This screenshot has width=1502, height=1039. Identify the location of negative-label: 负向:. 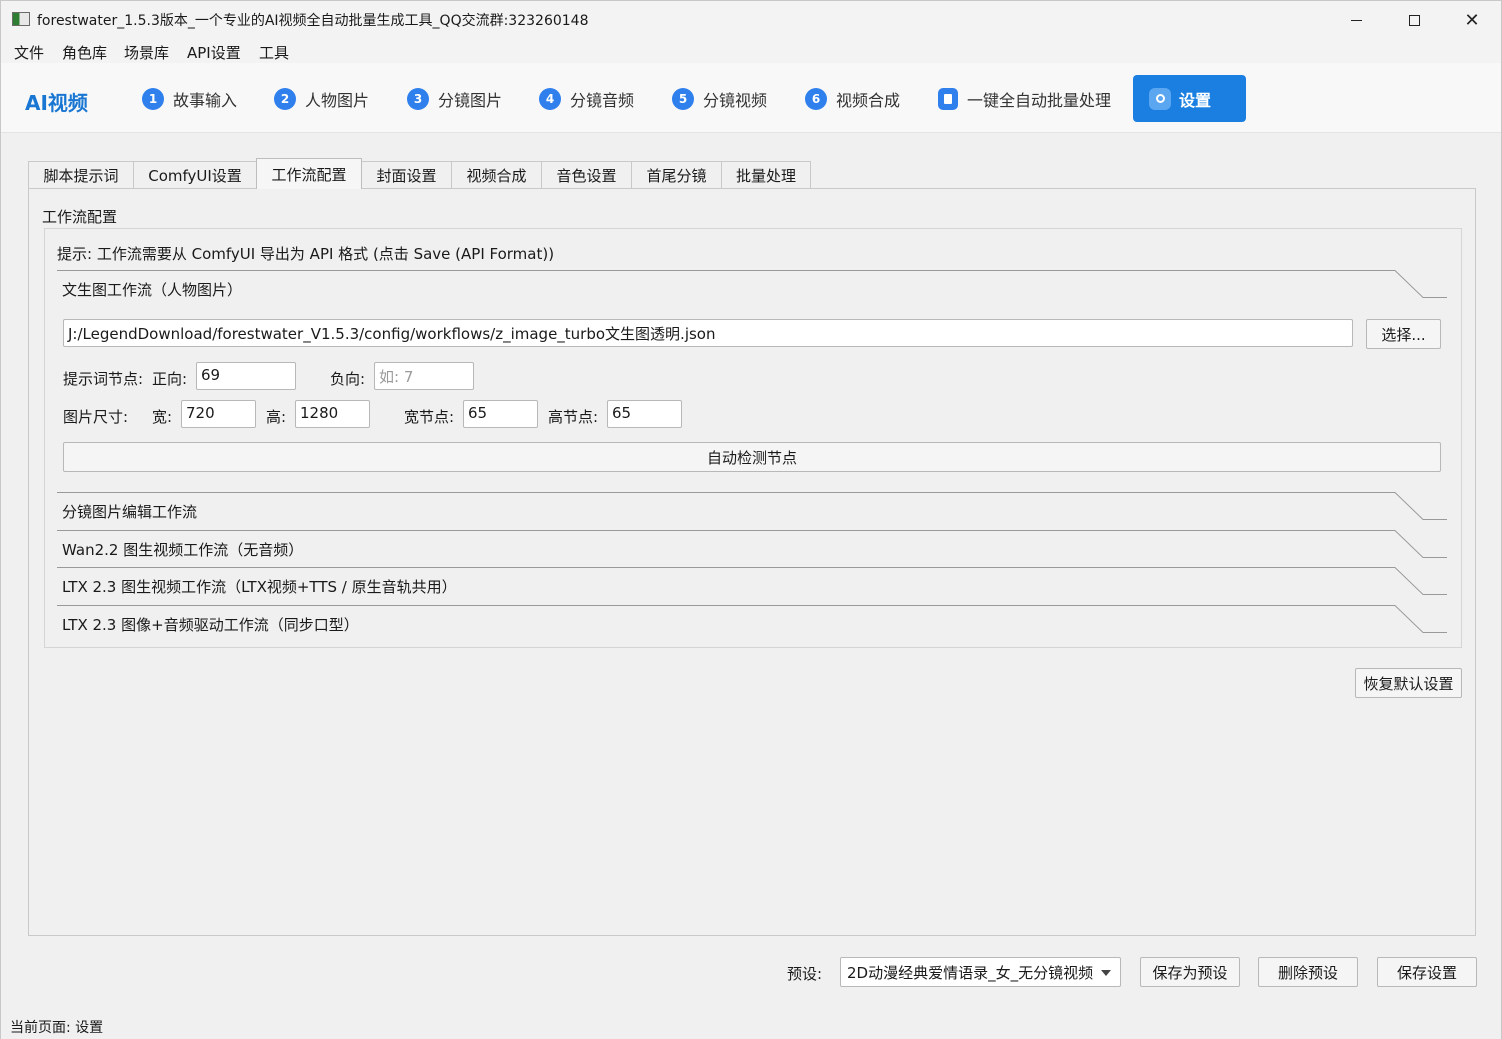
(348, 379).